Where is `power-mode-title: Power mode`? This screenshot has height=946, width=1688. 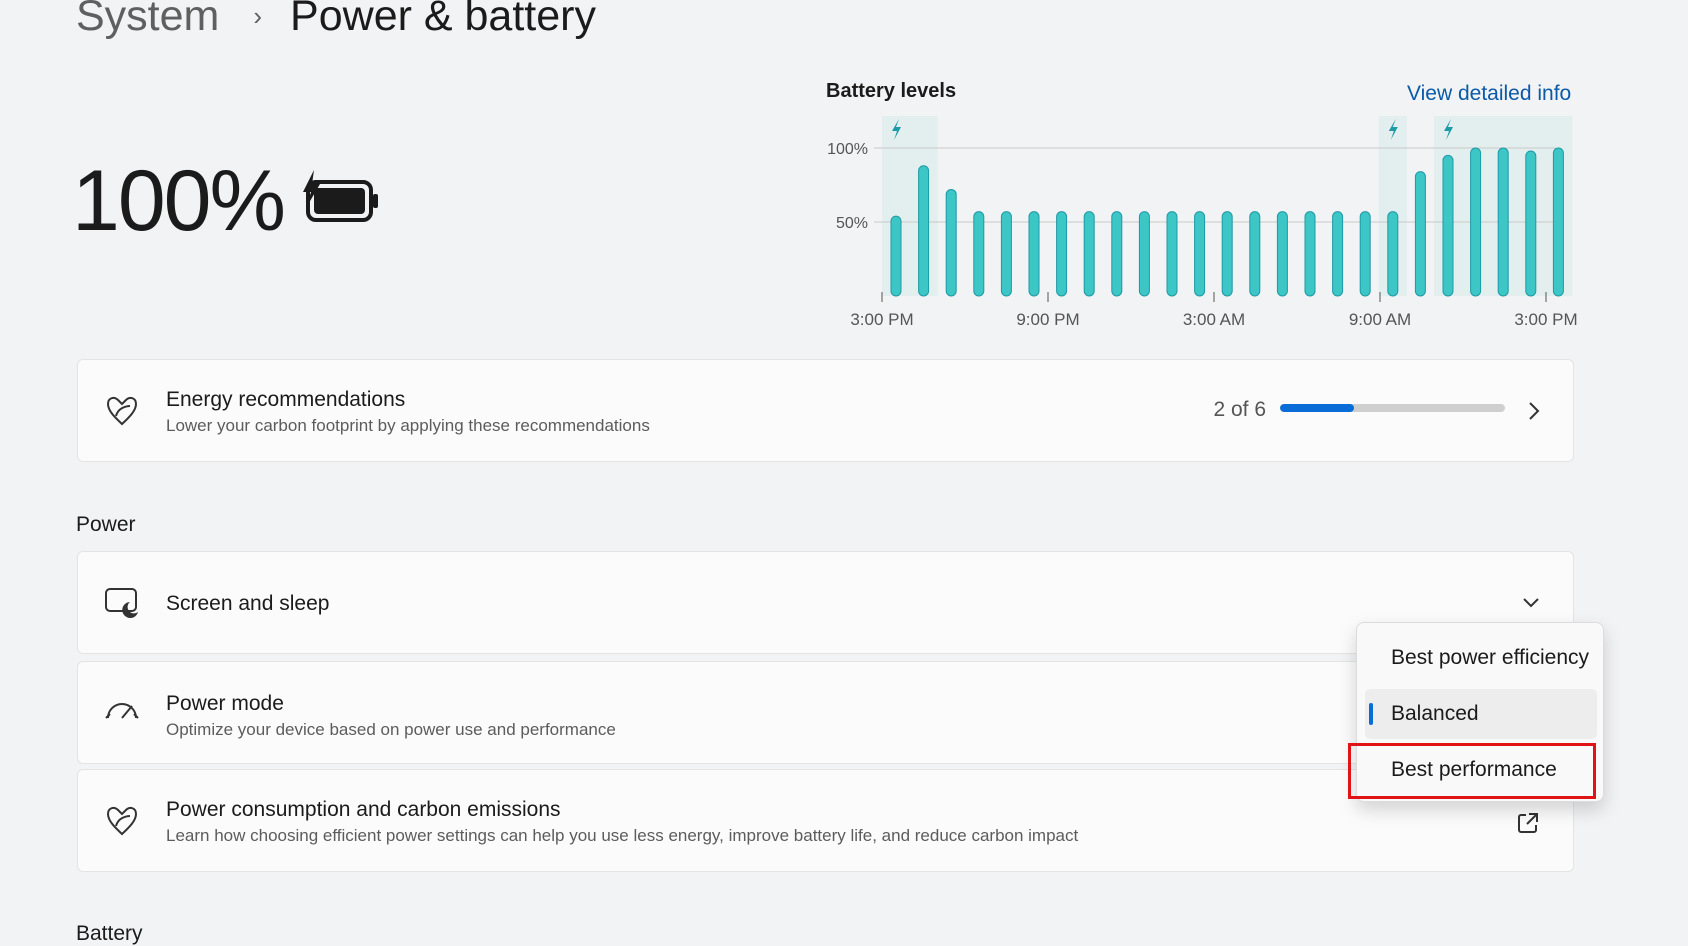 power-mode-title: Power mode is located at coordinates (225, 703).